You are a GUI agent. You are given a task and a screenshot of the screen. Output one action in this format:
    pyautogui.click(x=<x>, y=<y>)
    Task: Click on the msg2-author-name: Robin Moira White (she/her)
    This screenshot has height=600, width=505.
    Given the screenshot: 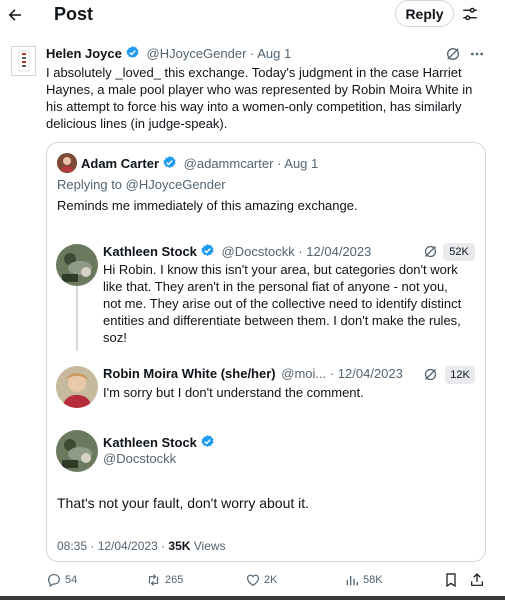 What is the action you would take?
    pyautogui.click(x=189, y=373)
    